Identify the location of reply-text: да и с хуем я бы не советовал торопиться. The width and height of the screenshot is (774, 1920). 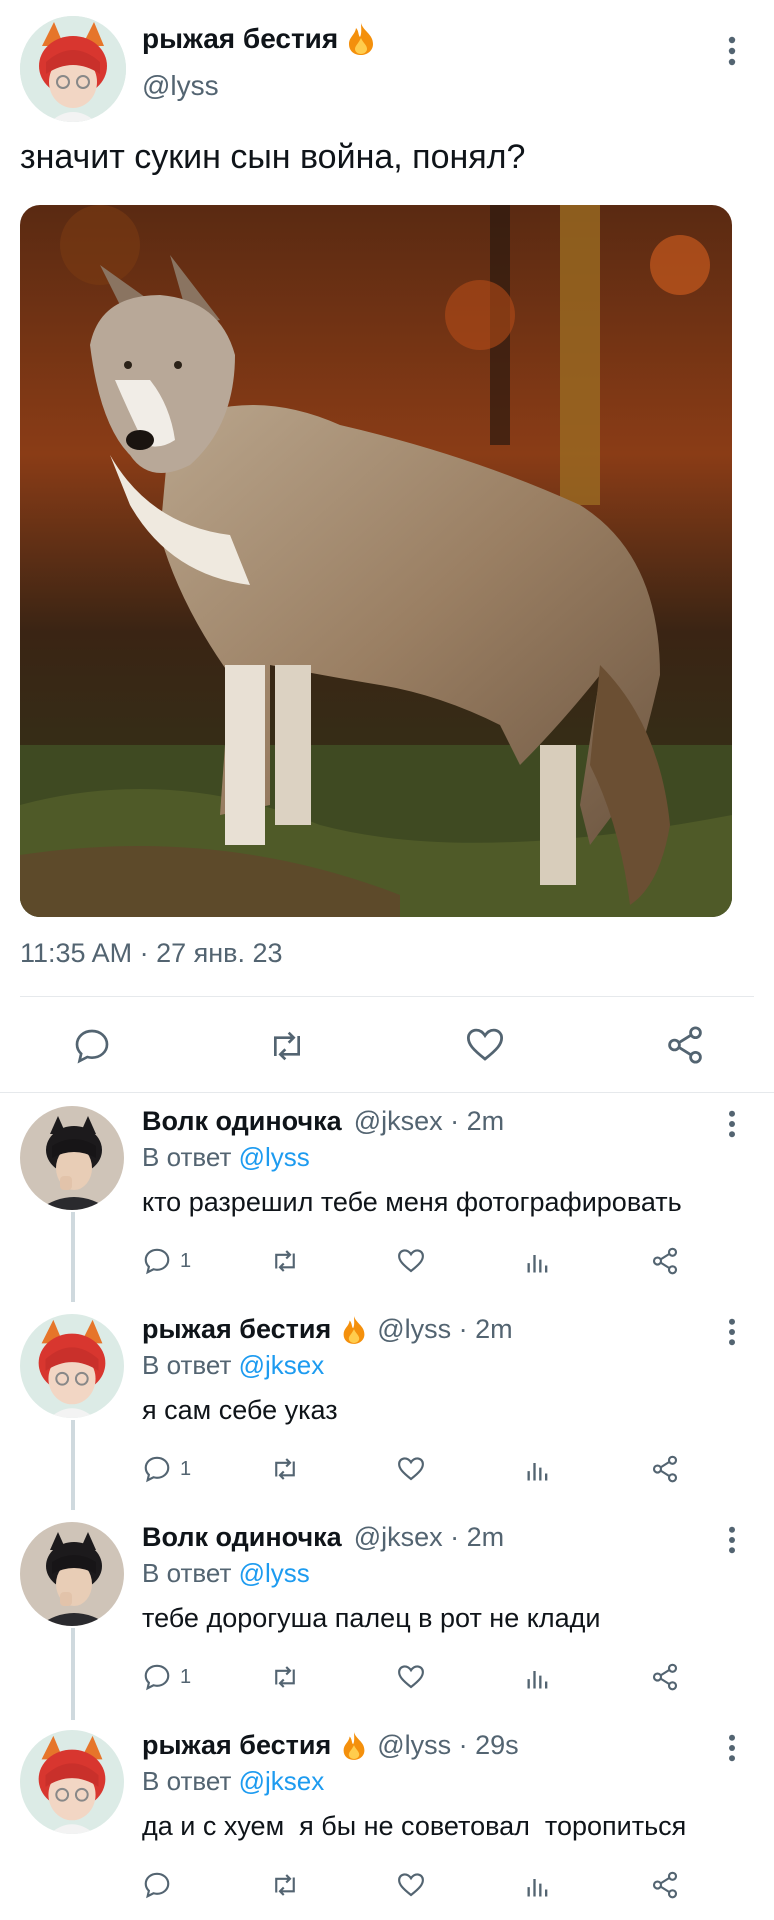
(414, 1826).